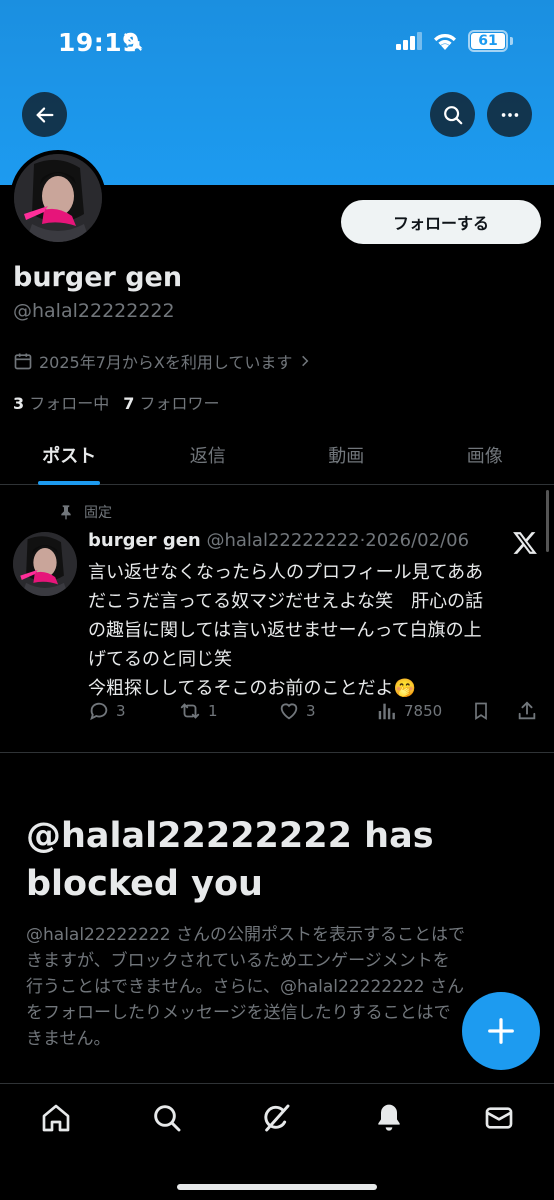  Describe the element at coordinates (66, 512) in the screenshot. I see `pin-icon` at that location.